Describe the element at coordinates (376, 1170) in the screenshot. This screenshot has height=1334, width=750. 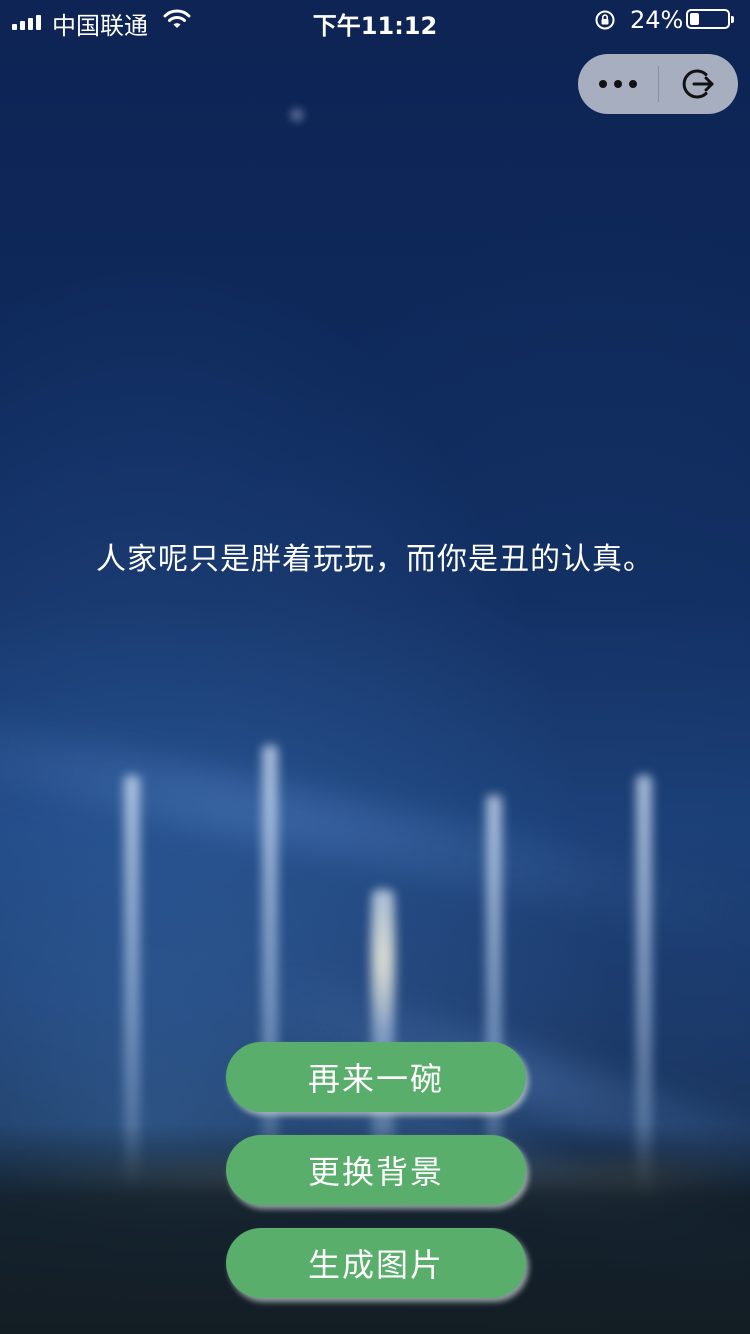
I see `change-background-button: 更换背景` at that location.